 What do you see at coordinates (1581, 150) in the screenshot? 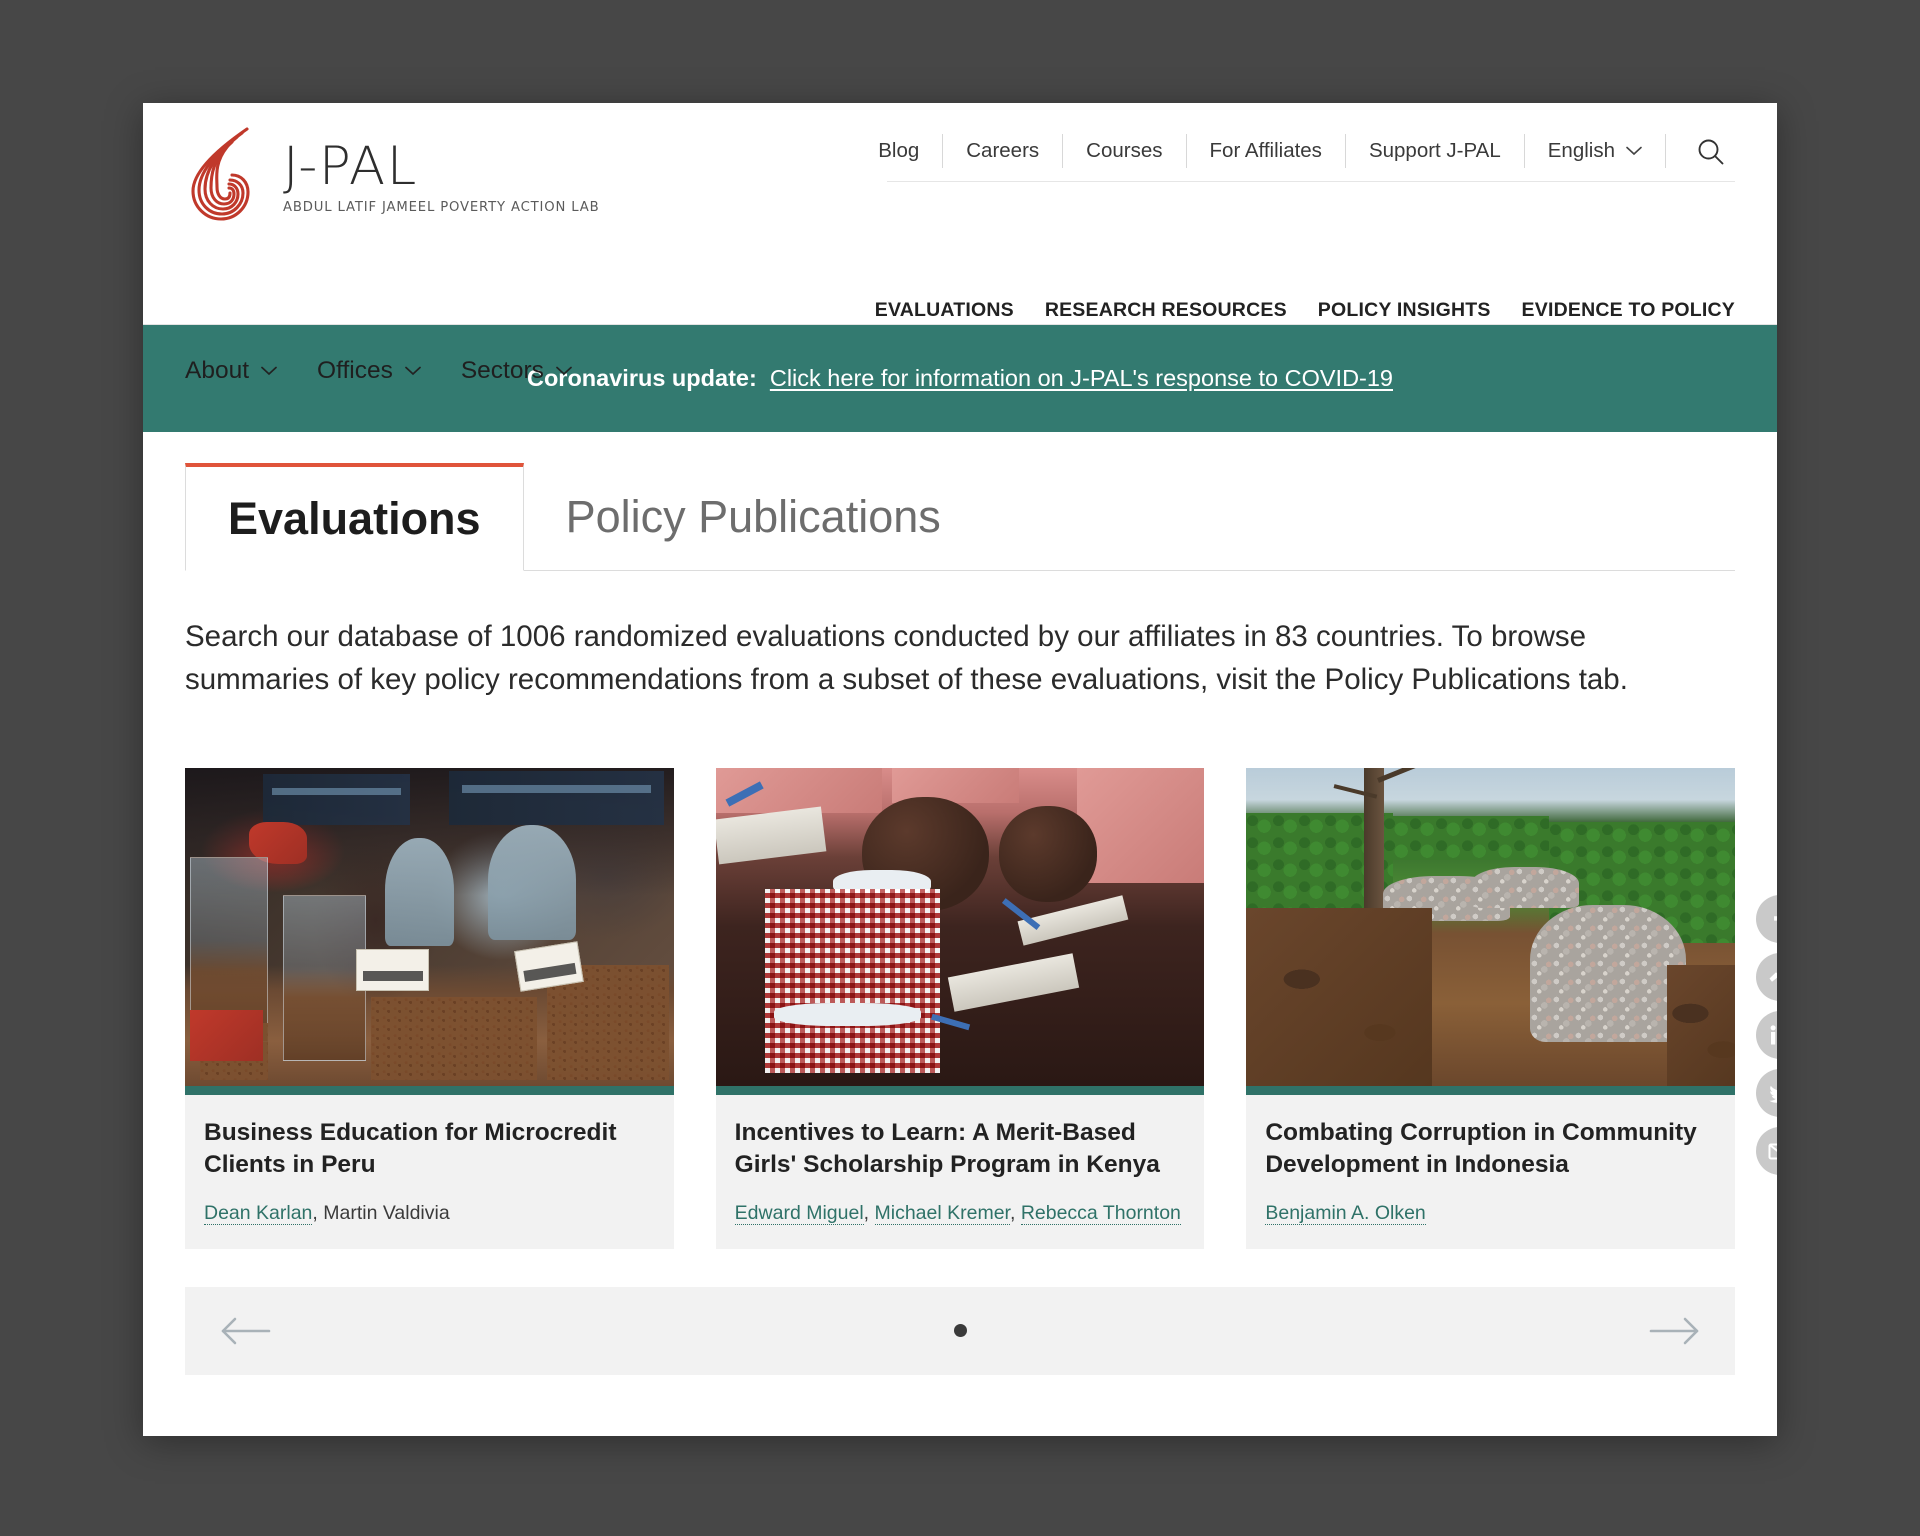
I see `language-selector-label: English` at bounding box center [1581, 150].